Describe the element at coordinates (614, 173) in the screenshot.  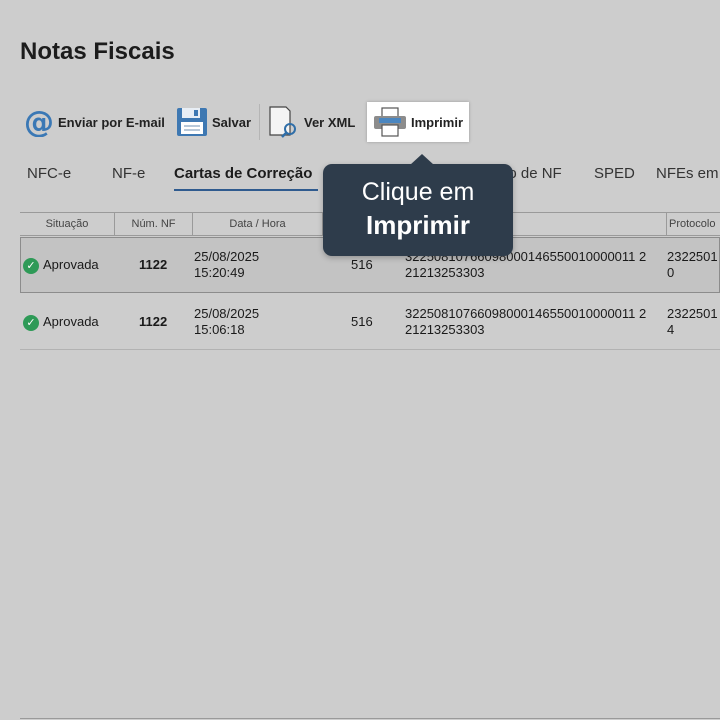
I see `tab-sped: SPED` at that location.